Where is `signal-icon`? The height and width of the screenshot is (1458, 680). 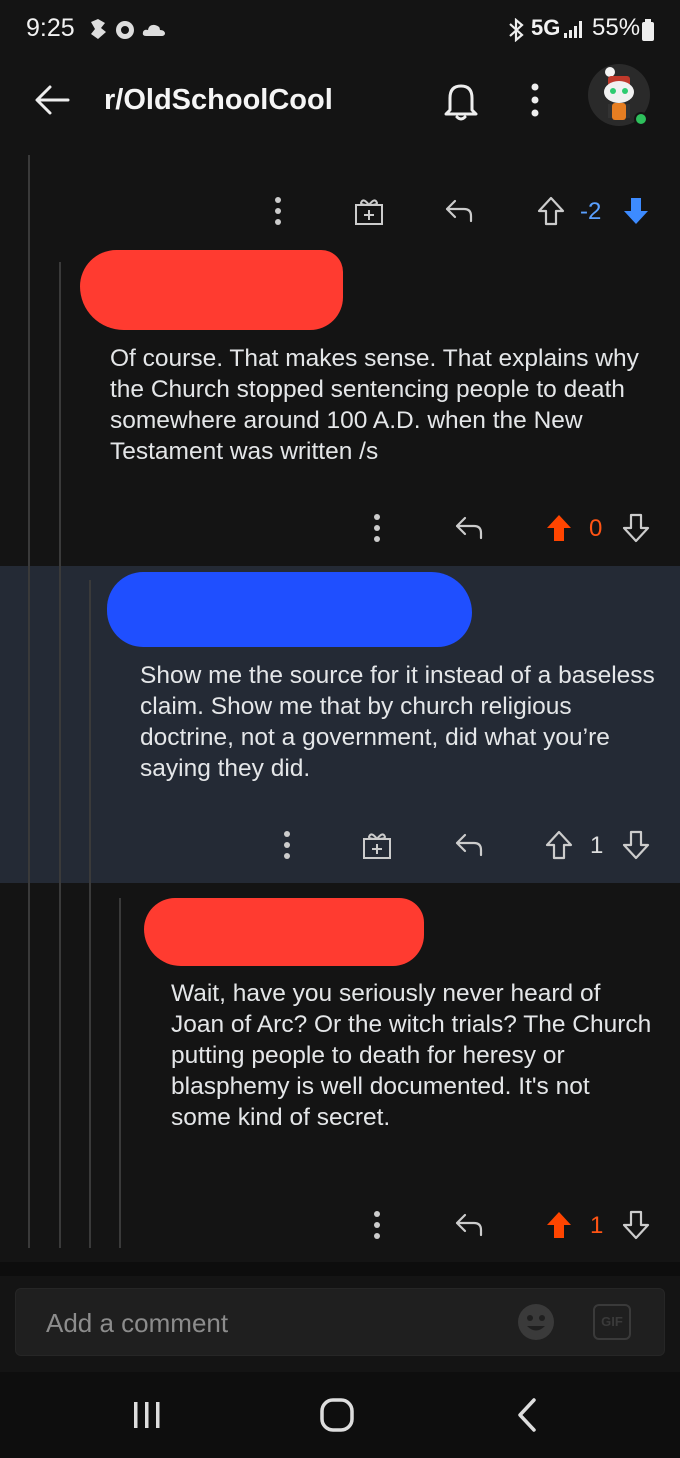
signal-icon is located at coordinates (573, 29).